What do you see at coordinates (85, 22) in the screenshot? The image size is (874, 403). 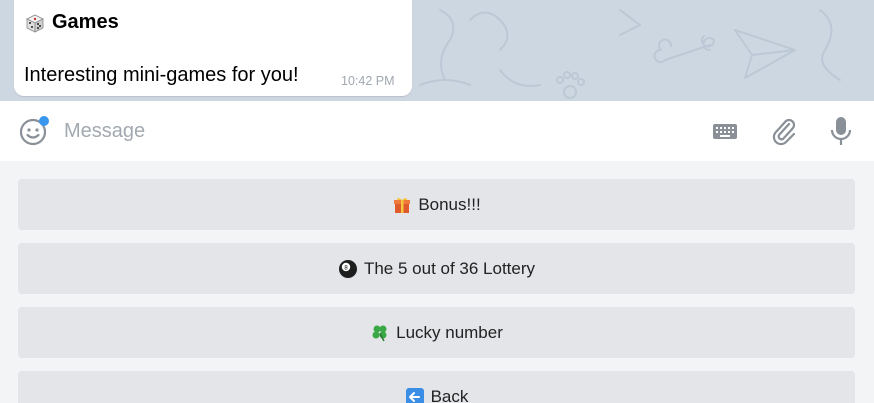 I see `message-title-text: Games` at bounding box center [85, 22].